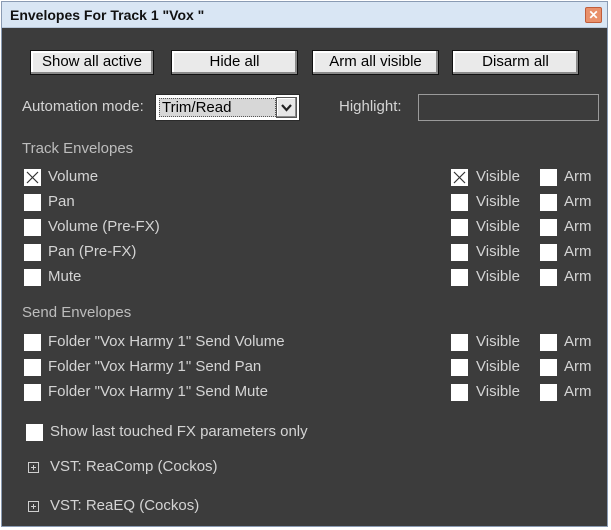  Describe the element at coordinates (124, 505) in the screenshot. I see `fx-item-reaeq: VST: ReaEQ (Cockos)` at that location.